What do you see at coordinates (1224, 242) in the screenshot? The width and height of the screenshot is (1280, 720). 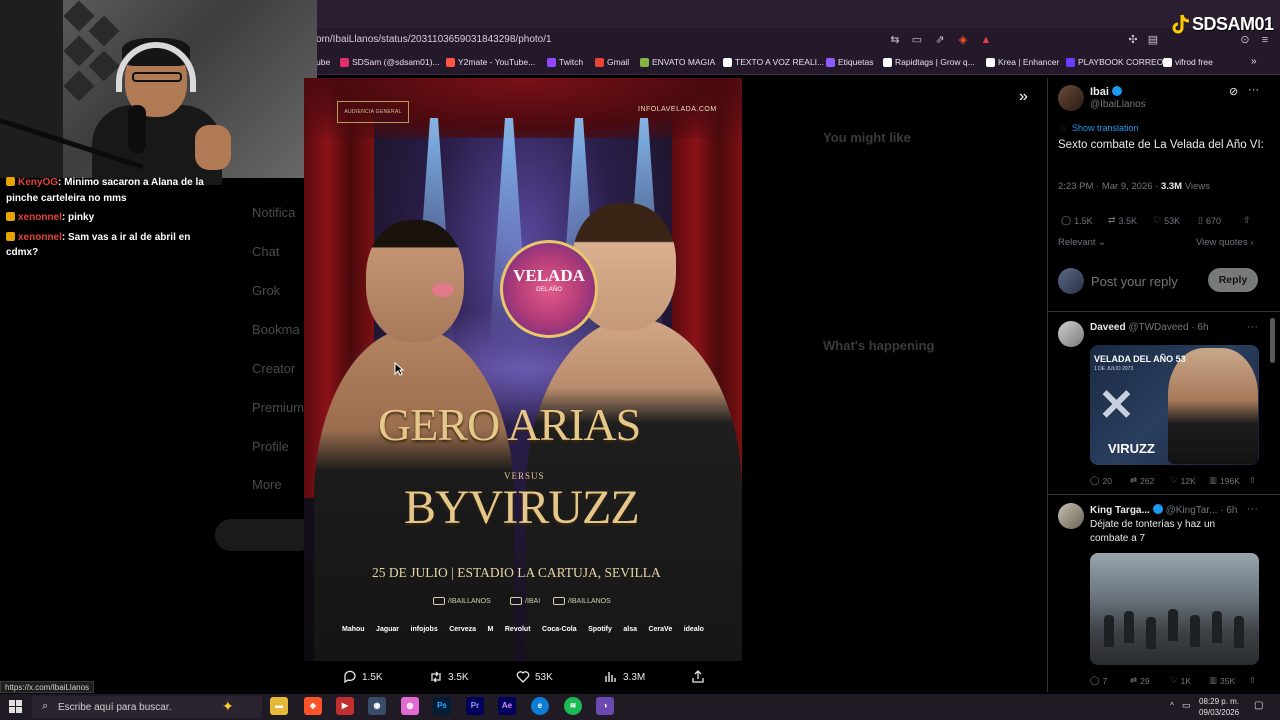 I see `view-quotes-link: View quotes ›` at bounding box center [1224, 242].